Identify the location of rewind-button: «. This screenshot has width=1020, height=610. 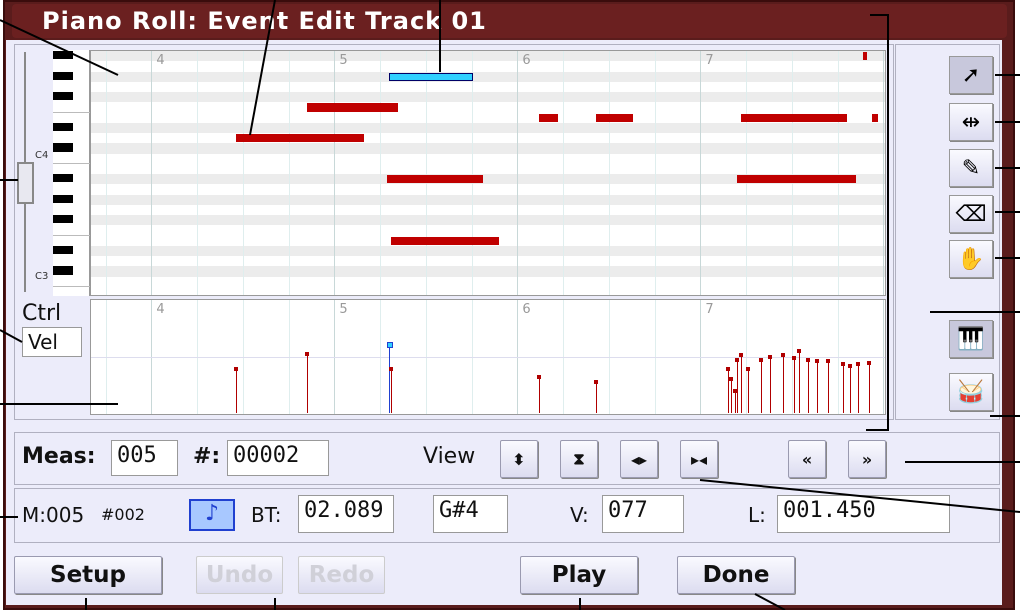
(807, 459).